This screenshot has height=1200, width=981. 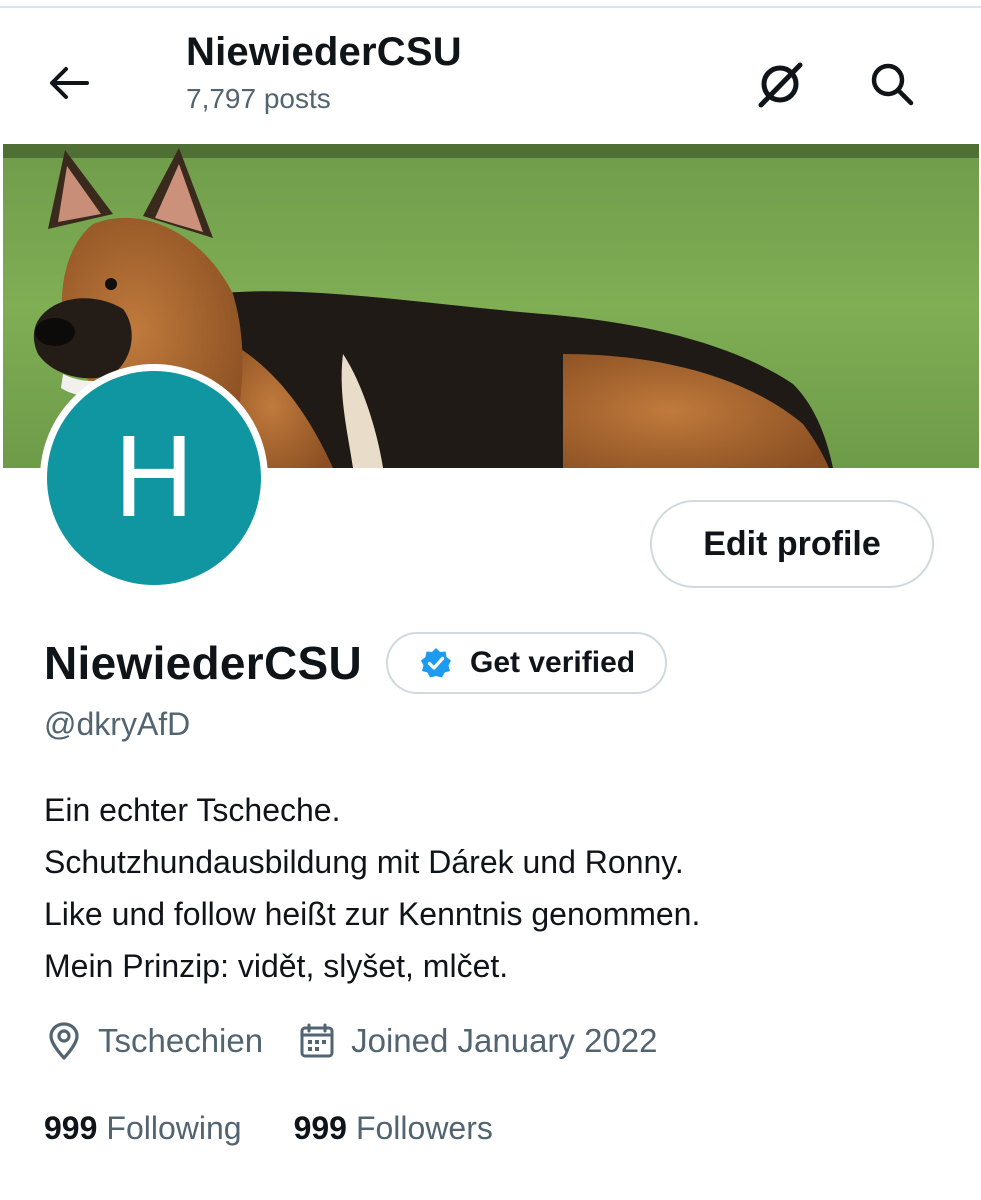 I want to click on search-button, so click(x=892, y=84).